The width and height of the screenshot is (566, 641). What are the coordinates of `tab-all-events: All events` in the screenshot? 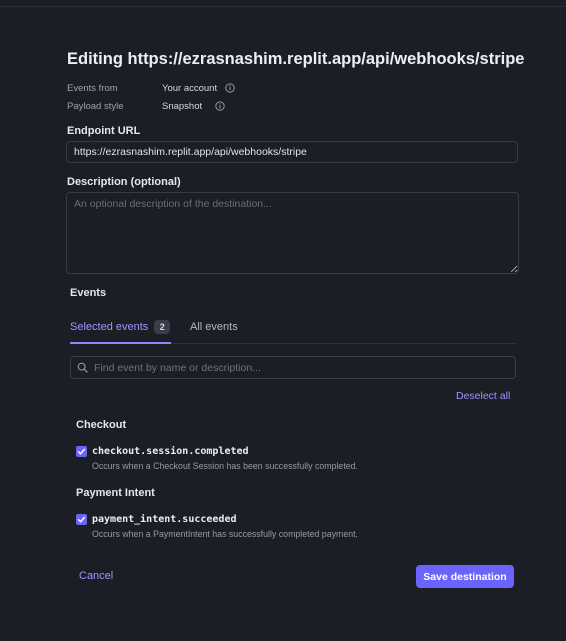 It's located at (214, 326).